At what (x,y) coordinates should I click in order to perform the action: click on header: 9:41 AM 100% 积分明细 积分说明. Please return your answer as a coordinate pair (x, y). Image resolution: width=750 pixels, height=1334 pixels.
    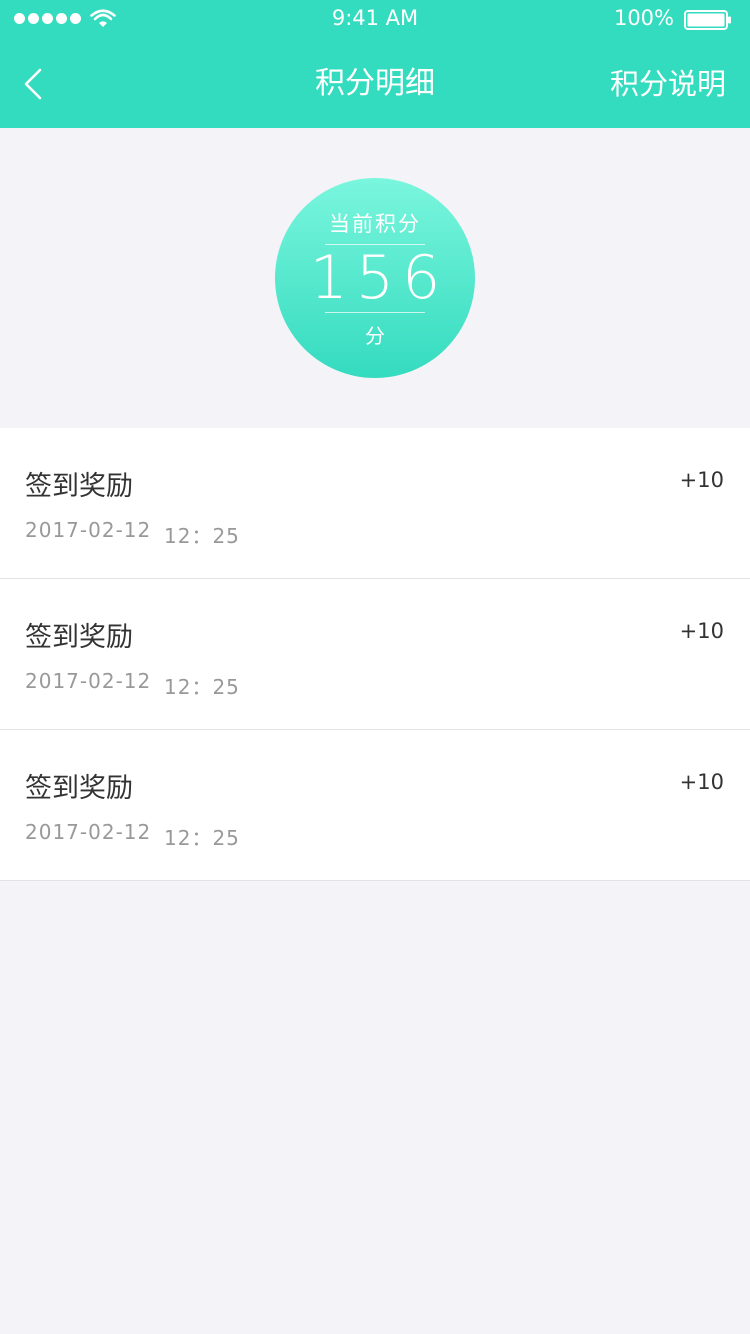
    Looking at the image, I should click on (375, 64).